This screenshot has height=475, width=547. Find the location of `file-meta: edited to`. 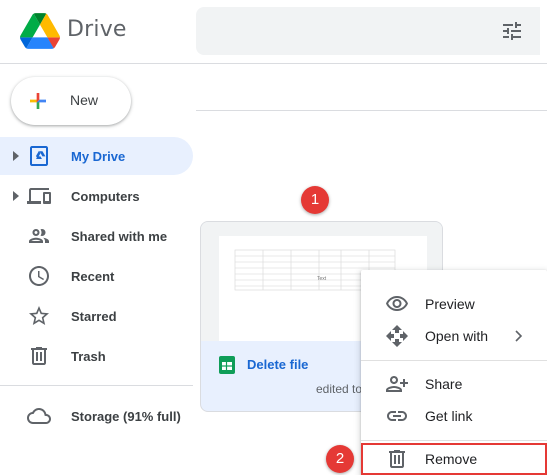

file-meta: edited to is located at coordinates (339, 389).